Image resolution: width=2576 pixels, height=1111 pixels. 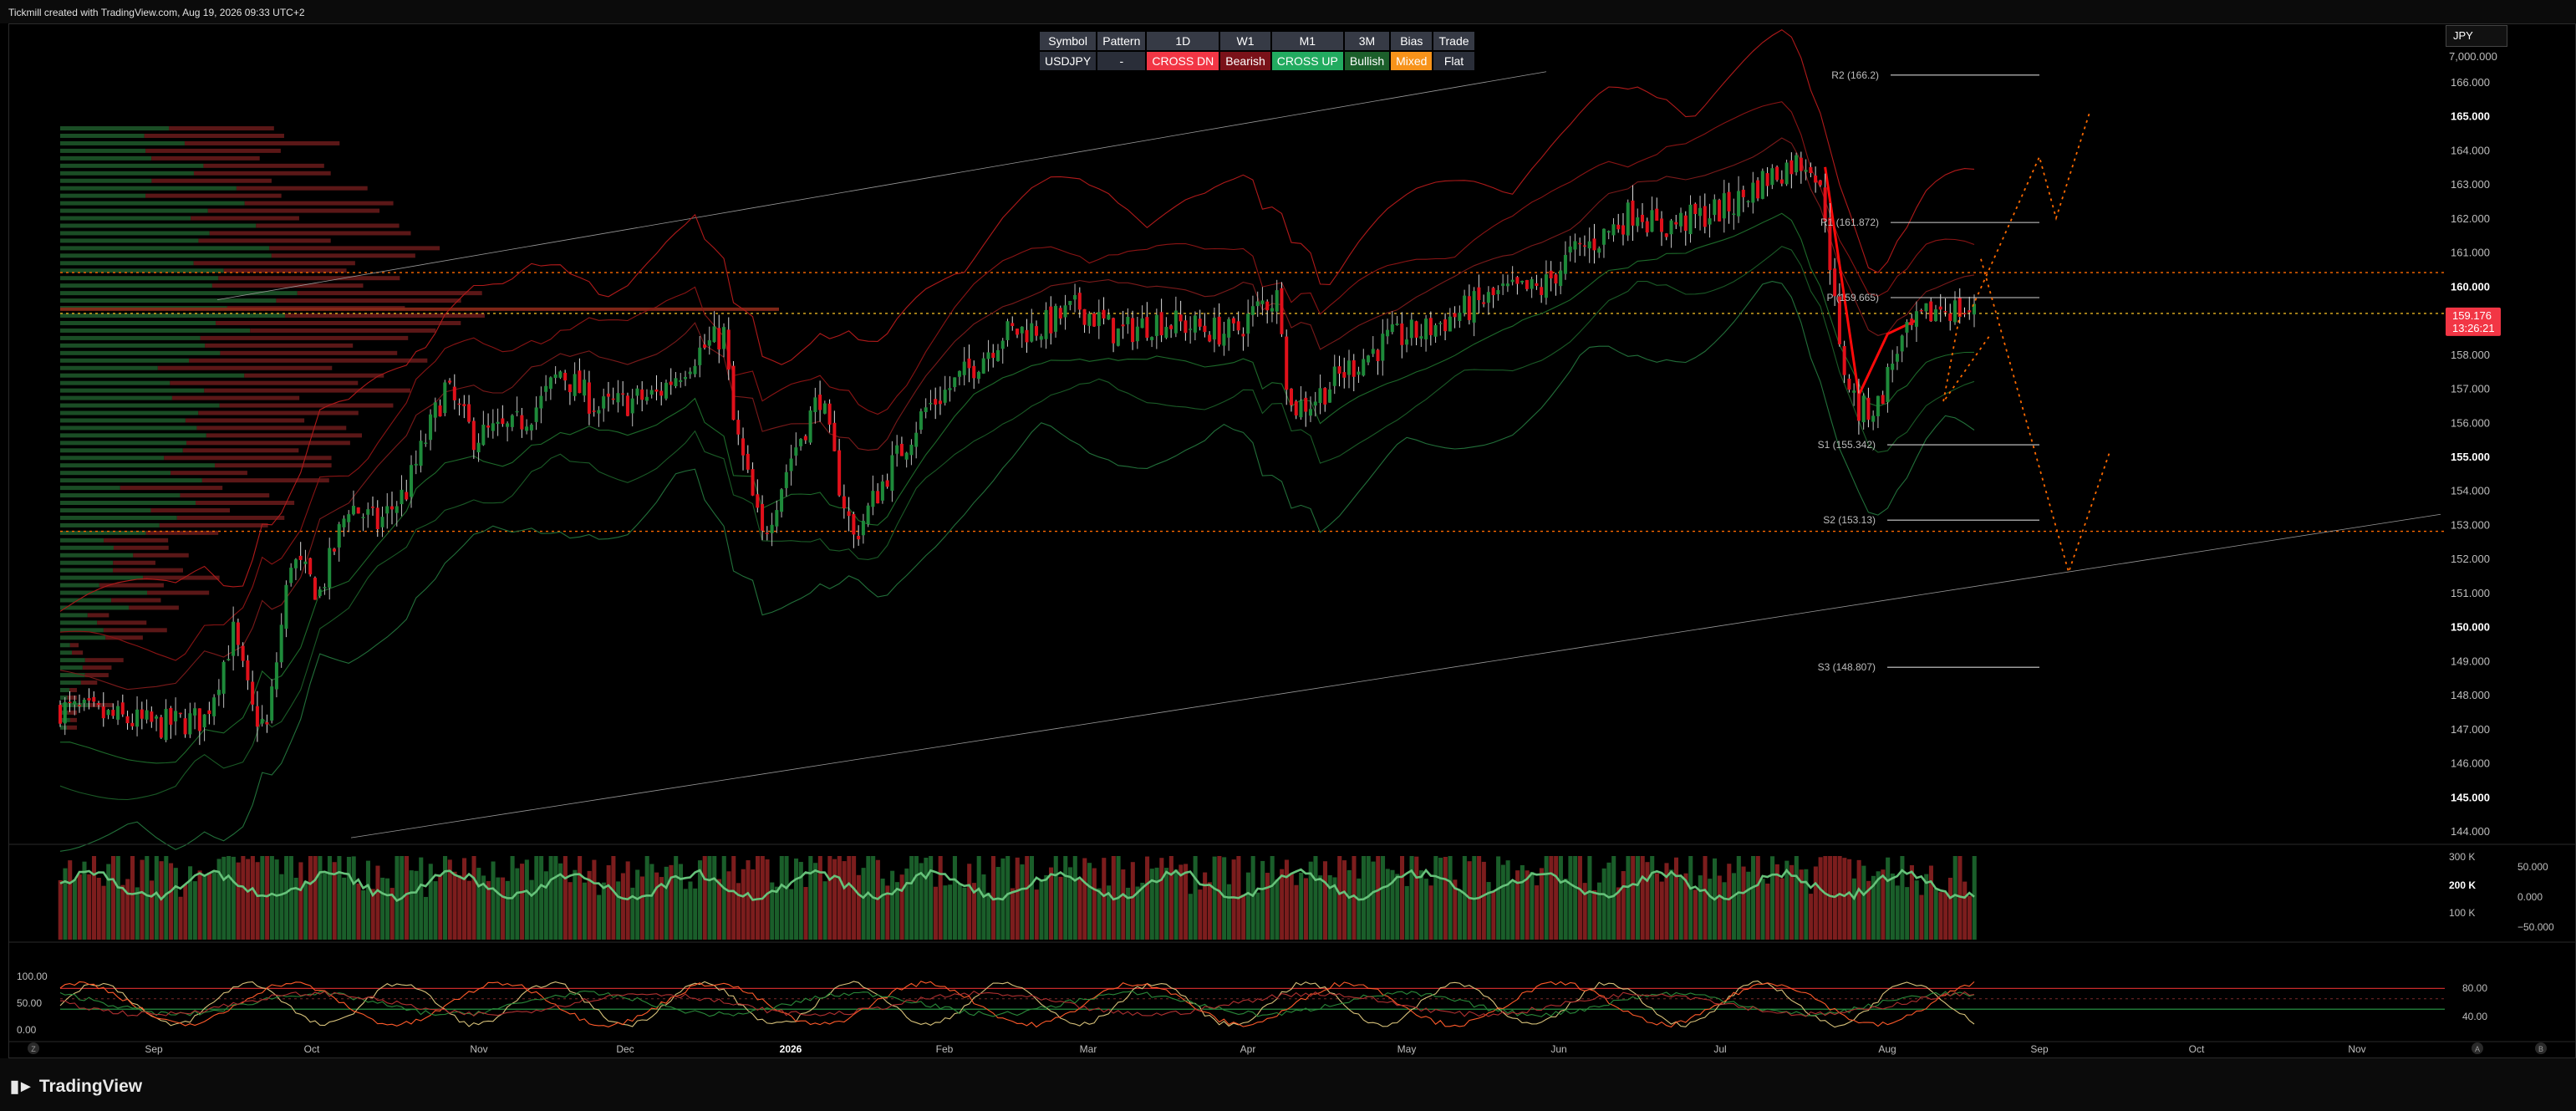 I want to click on tradingview-logo-icon: ▮►, so click(x=22, y=1087).